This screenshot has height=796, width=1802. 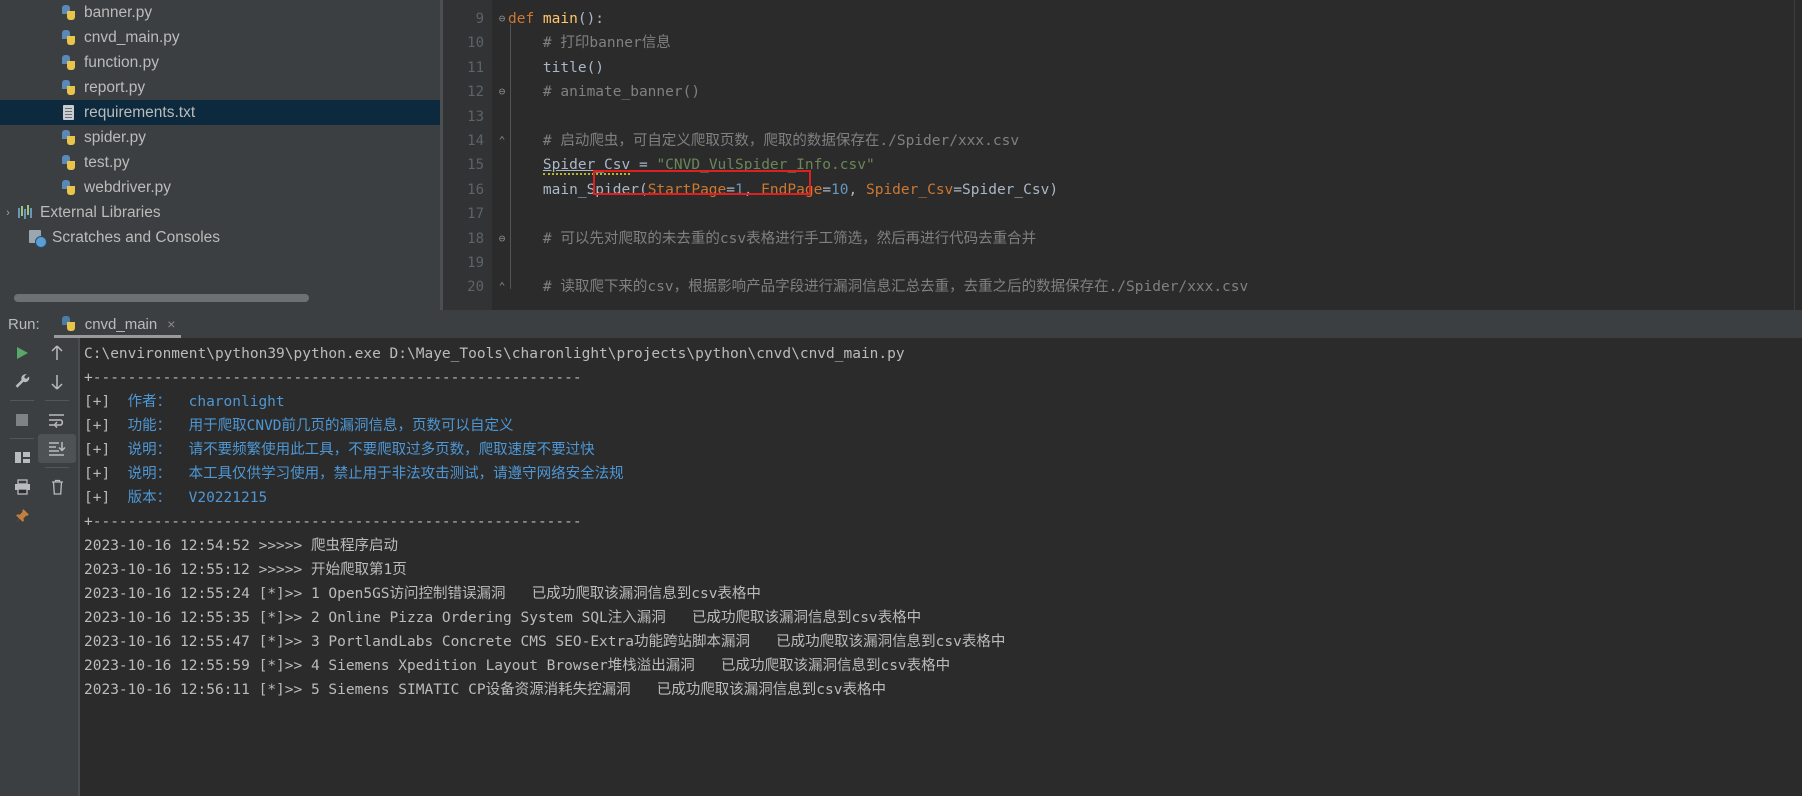 I want to click on console-line: [+] 功能： 用于爬取CNVD前几页的漏洞信息，页数可以自定义, so click(x=940, y=426).